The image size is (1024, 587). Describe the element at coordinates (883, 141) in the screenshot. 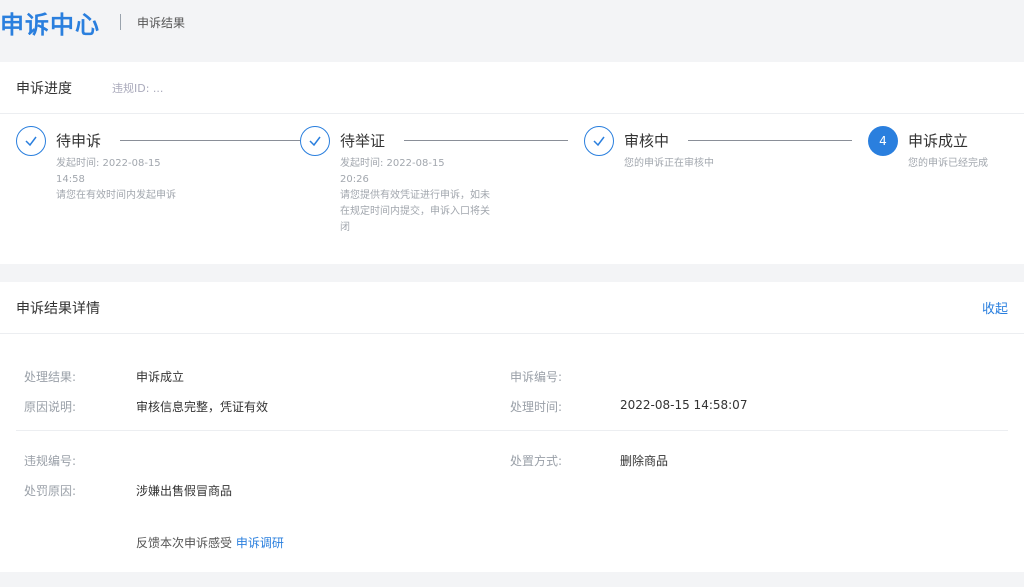

I see `step-number-badge: 4` at that location.